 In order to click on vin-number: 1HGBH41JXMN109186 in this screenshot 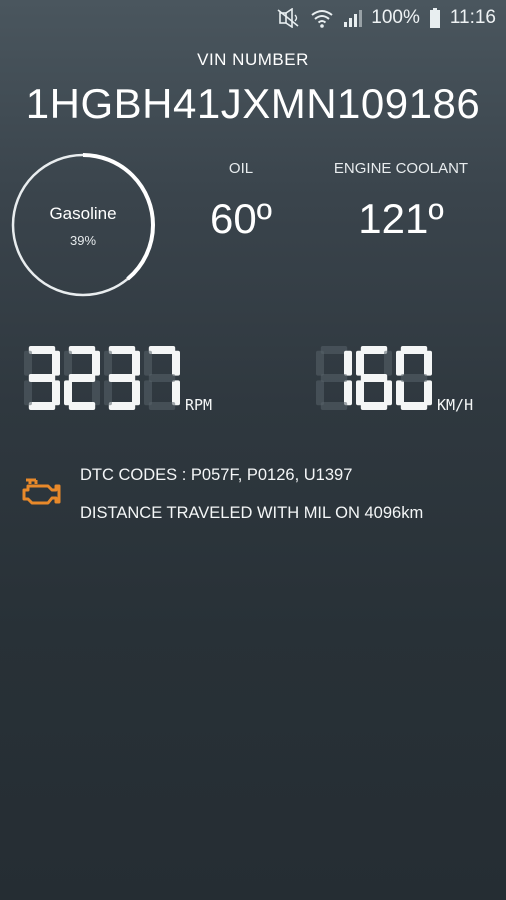, I will do `click(253, 103)`.